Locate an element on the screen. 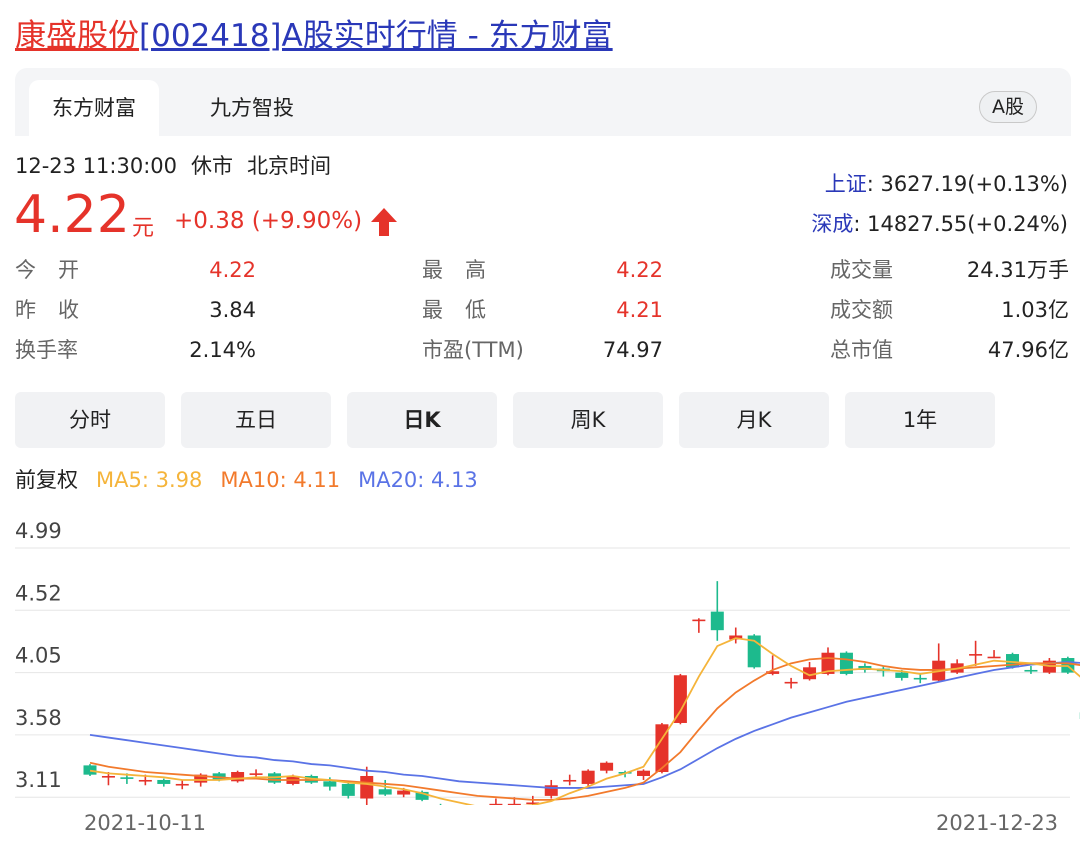 This screenshot has height=848, width=1080. low-value: 4.21 is located at coordinates (639, 310).